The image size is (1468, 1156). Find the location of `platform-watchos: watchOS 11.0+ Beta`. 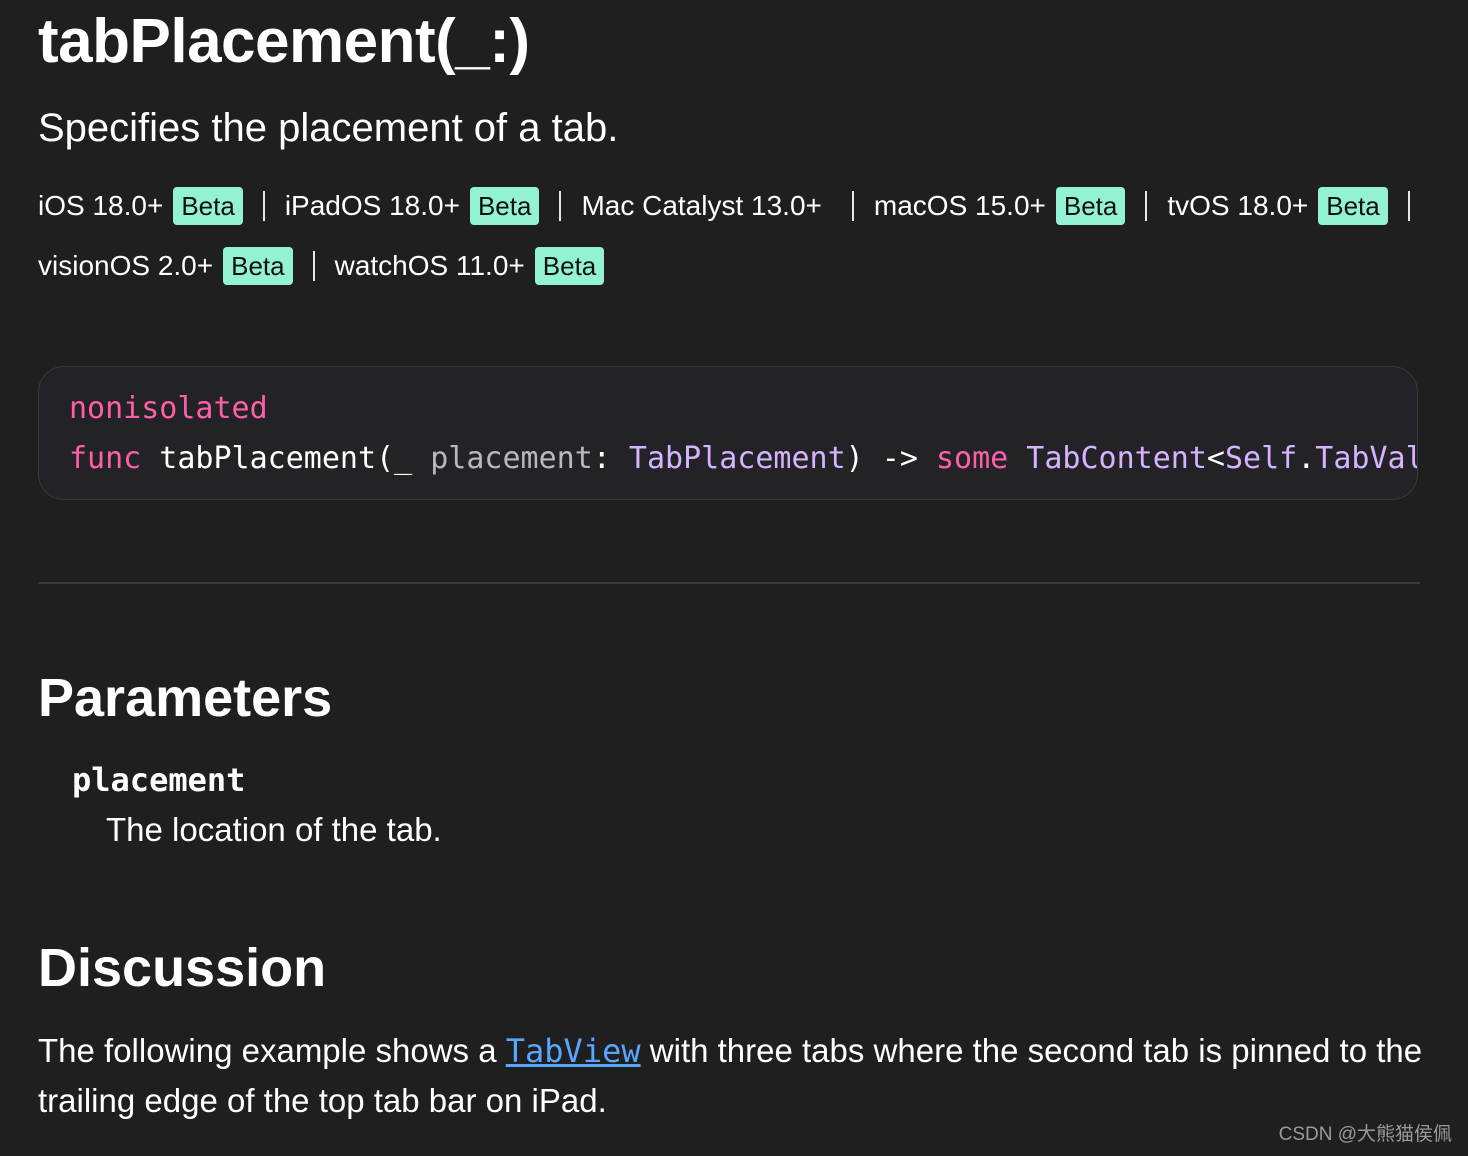

platform-watchos: watchOS 11.0+ Beta is located at coordinates (470, 266).